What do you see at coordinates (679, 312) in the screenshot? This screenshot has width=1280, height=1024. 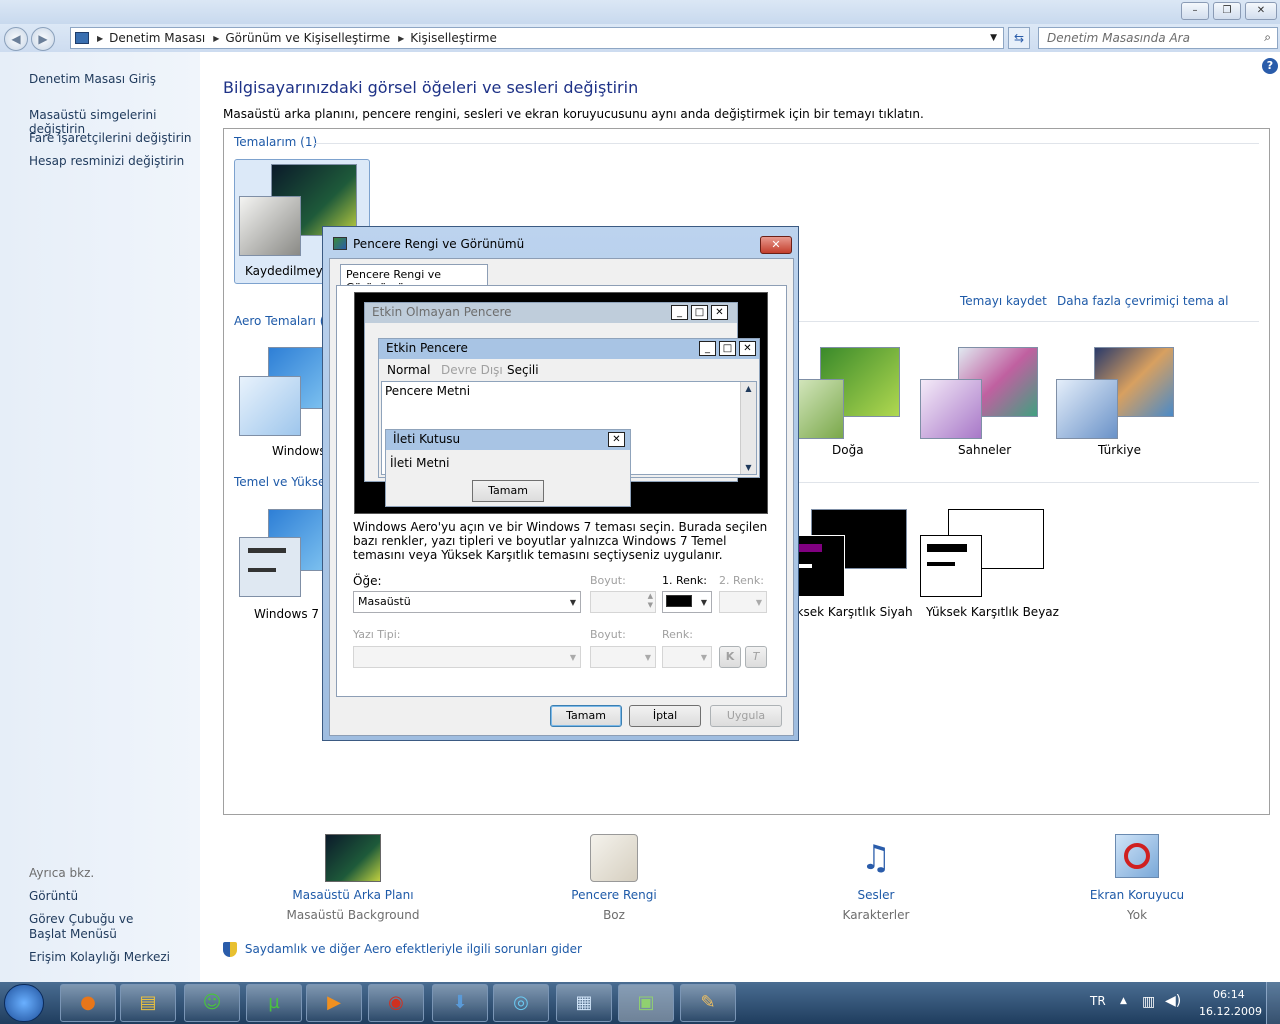 I see `minimize-icon: _` at bounding box center [679, 312].